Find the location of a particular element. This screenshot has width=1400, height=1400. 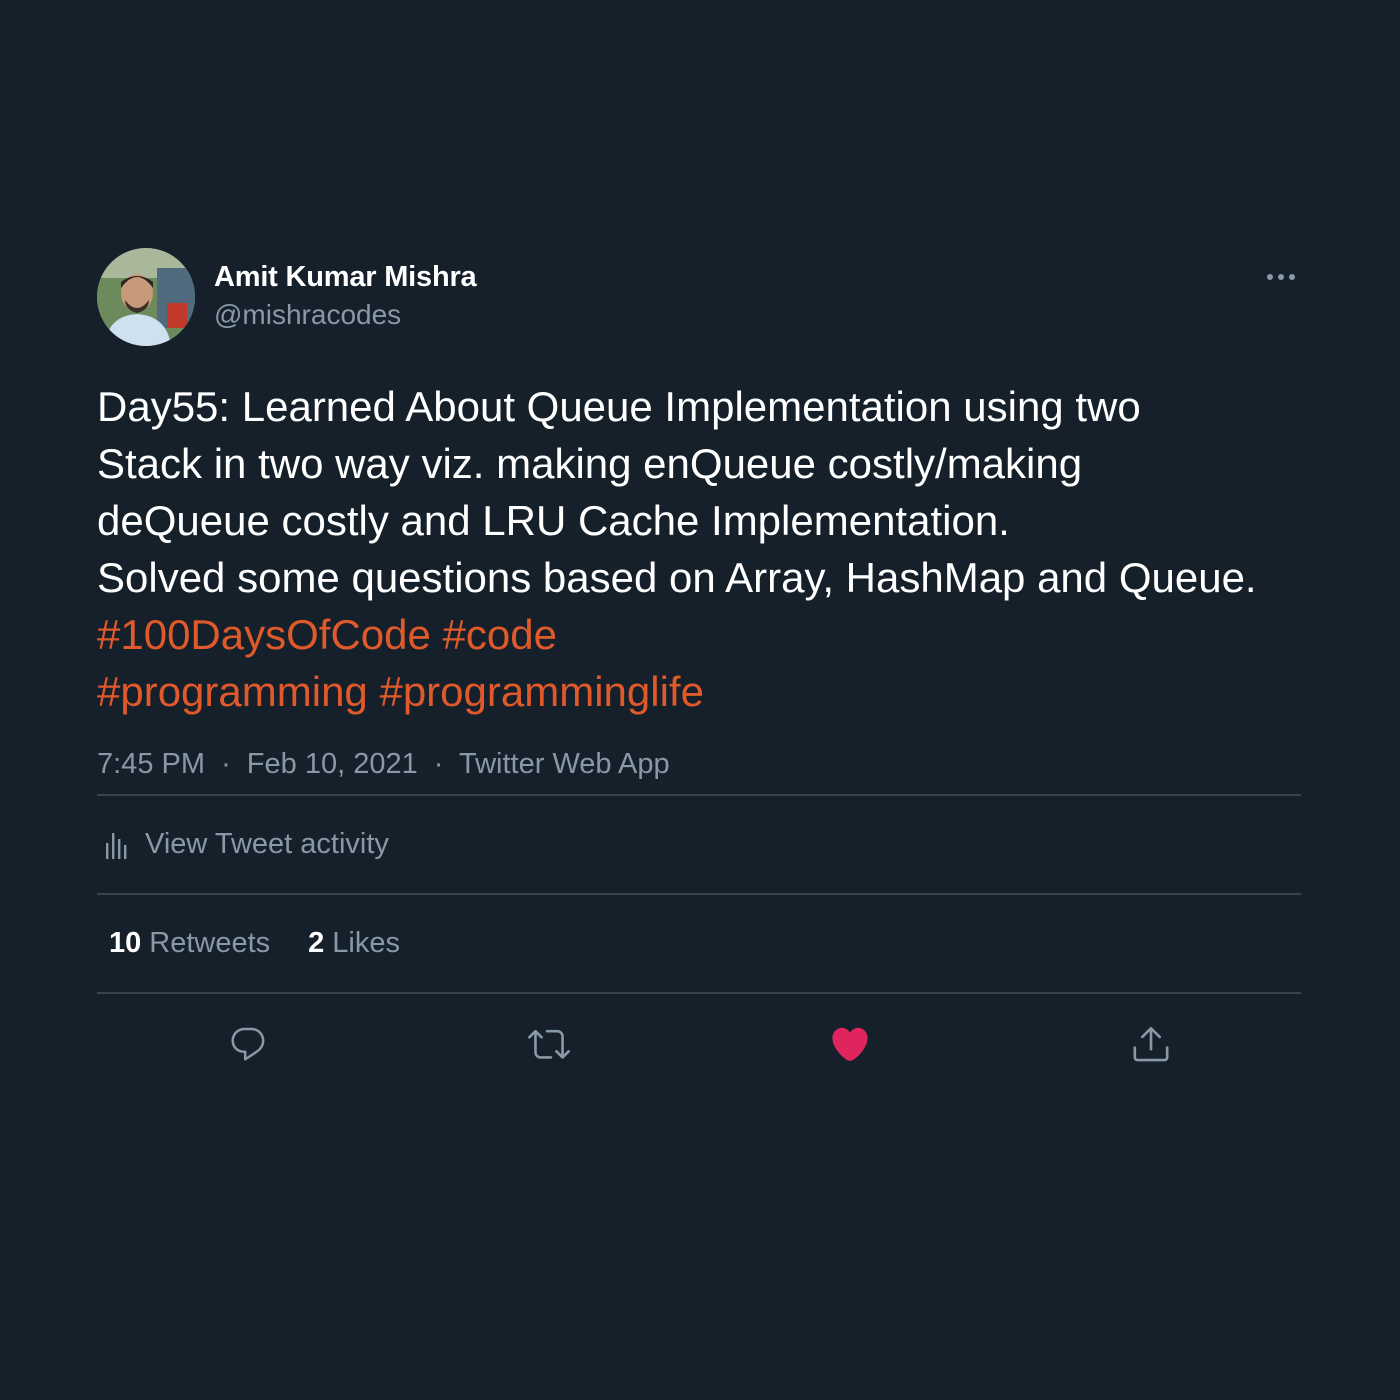

avatar is located at coordinates (146, 297).